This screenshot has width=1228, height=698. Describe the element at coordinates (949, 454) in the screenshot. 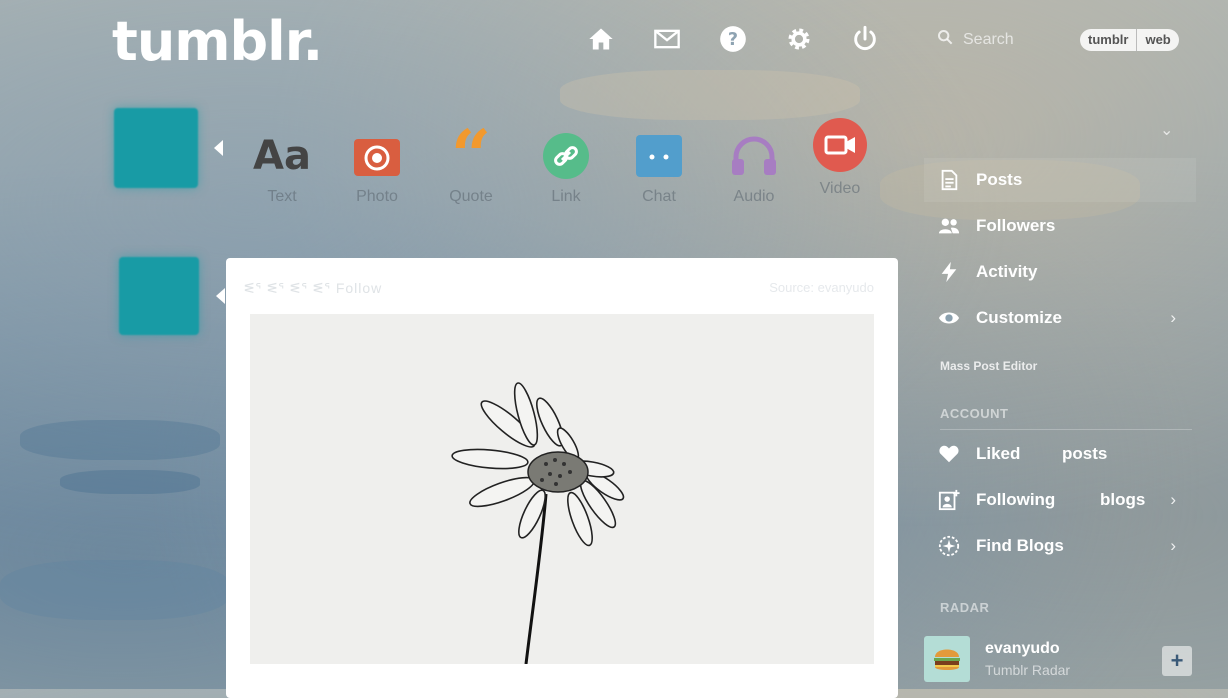

I see `heart-icon` at that location.